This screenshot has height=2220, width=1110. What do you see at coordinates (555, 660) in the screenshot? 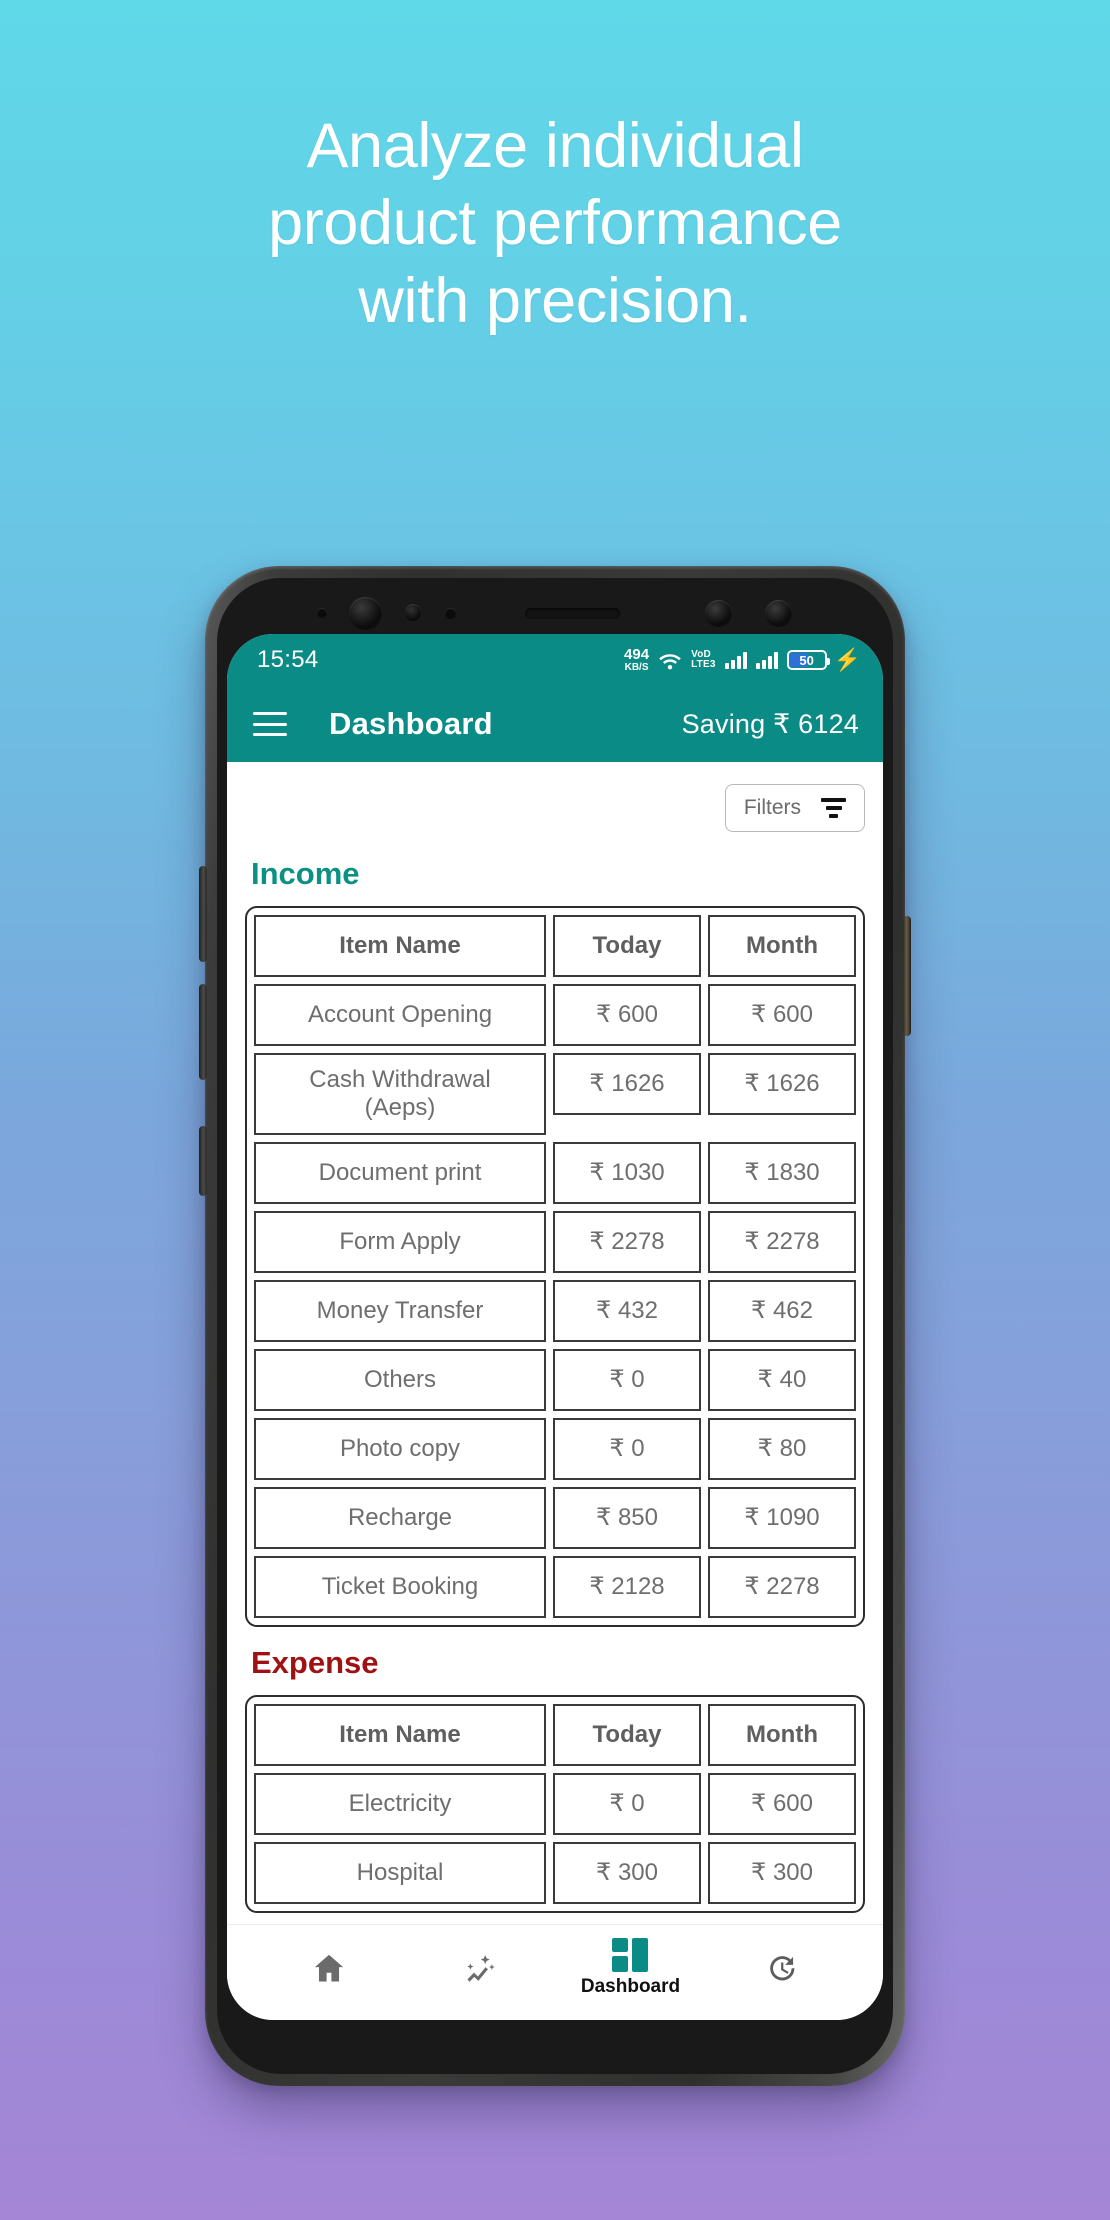
I see `status-bar: 15:54 494 KB/S VoD LTE3 50 ⚡` at bounding box center [555, 660].